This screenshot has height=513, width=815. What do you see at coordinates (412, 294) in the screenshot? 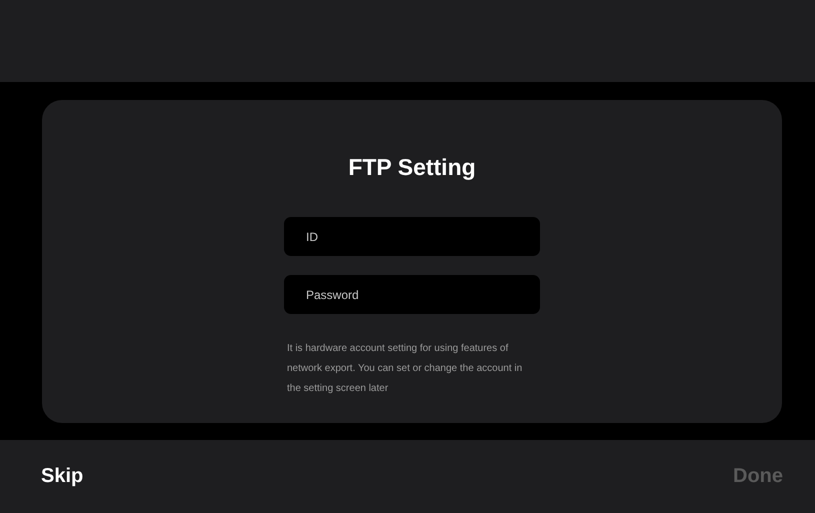
I see `password-field: Password` at bounding box center [412, 294].